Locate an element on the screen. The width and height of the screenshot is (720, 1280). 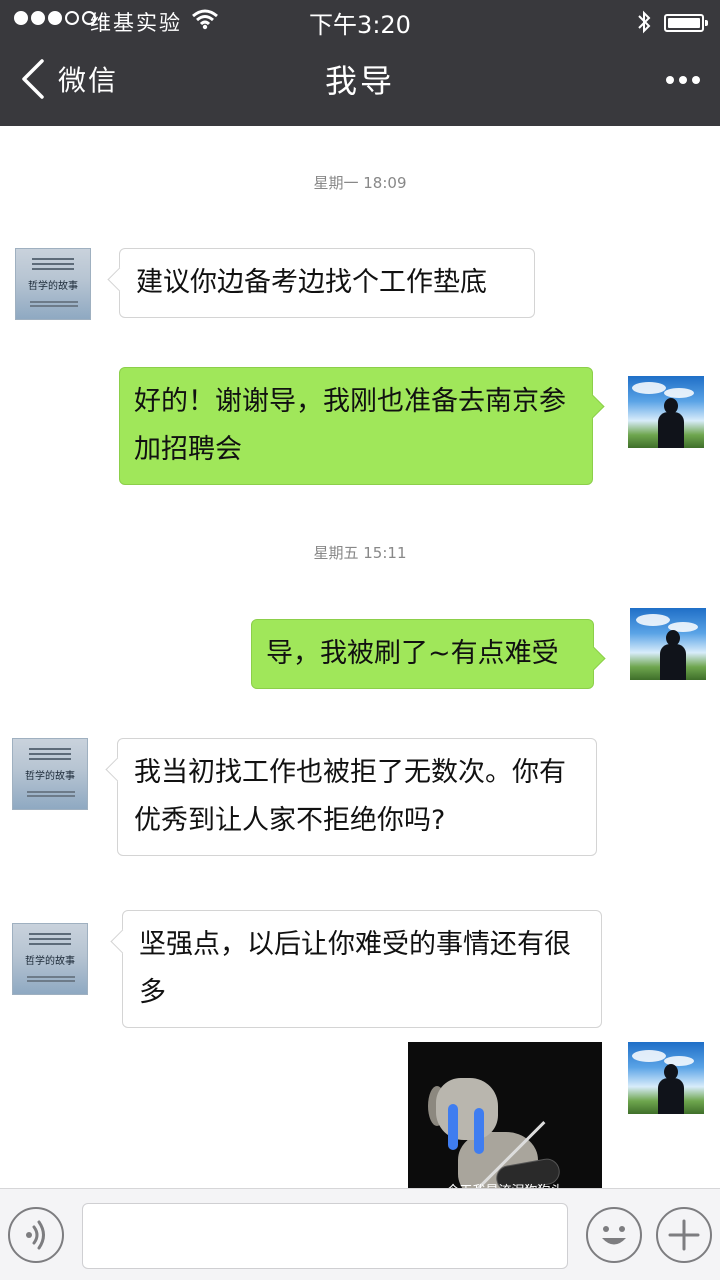
top-bar: 维基实验 下午3:20 微信 我导 is located at coordinates (360, 63).